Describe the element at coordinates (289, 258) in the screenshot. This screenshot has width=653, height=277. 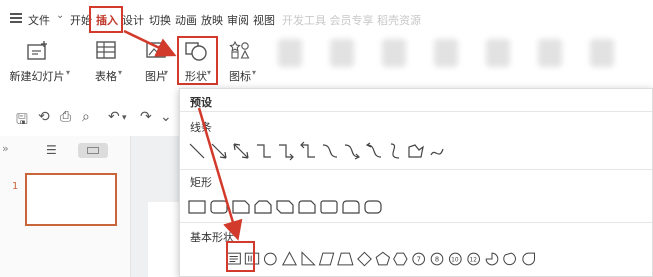
I see `triangle-shape` at that location.